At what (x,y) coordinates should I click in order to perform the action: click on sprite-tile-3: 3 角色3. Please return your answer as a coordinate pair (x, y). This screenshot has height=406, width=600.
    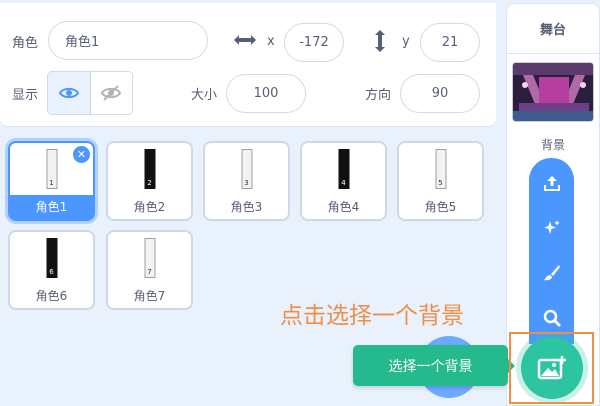
    Looking at the image, I should click on (246, 181).